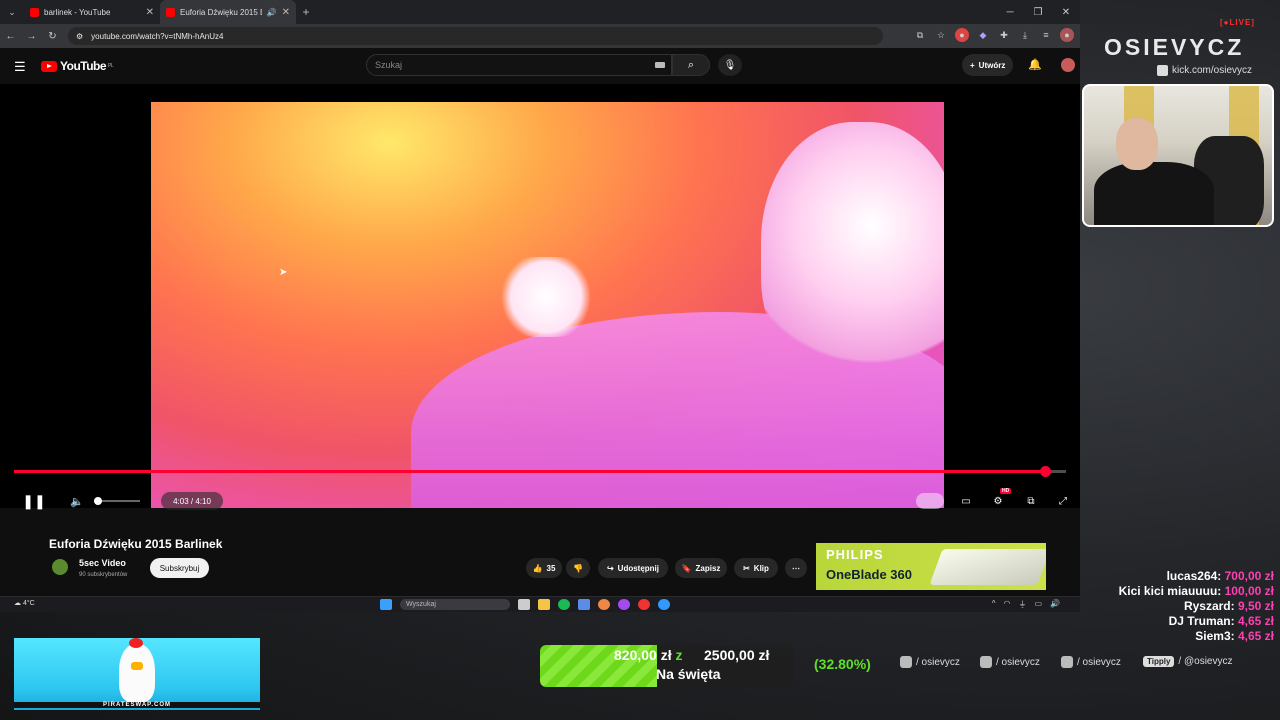 The width and height of the screenshot is (1280, 720). What do you see at coordinates (986, 662) in the screenshot?
I see `tiktok-icon` at bounding box center [986, 662].